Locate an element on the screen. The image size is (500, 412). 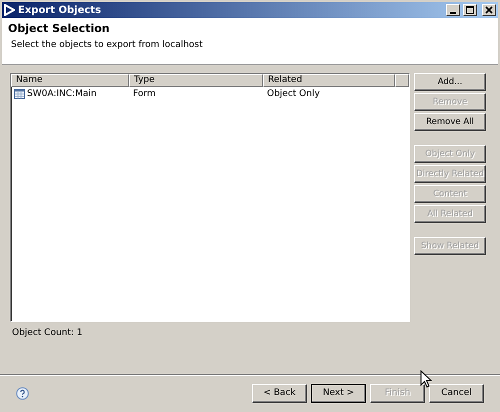
table-cell: Form is located at coordinates (144, 93).